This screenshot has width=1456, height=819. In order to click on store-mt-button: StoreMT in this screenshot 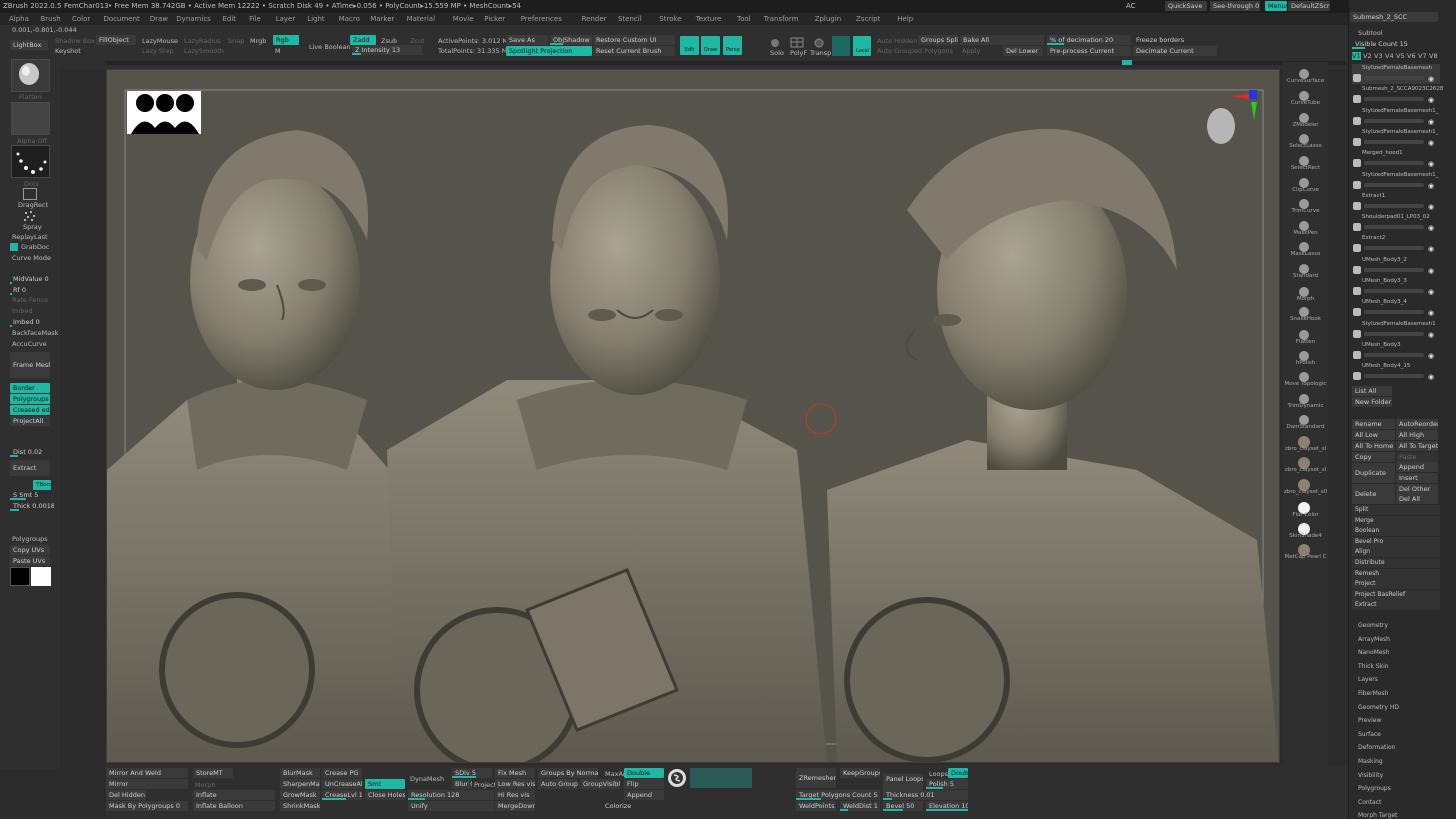, I will do `click(213, 773)`.